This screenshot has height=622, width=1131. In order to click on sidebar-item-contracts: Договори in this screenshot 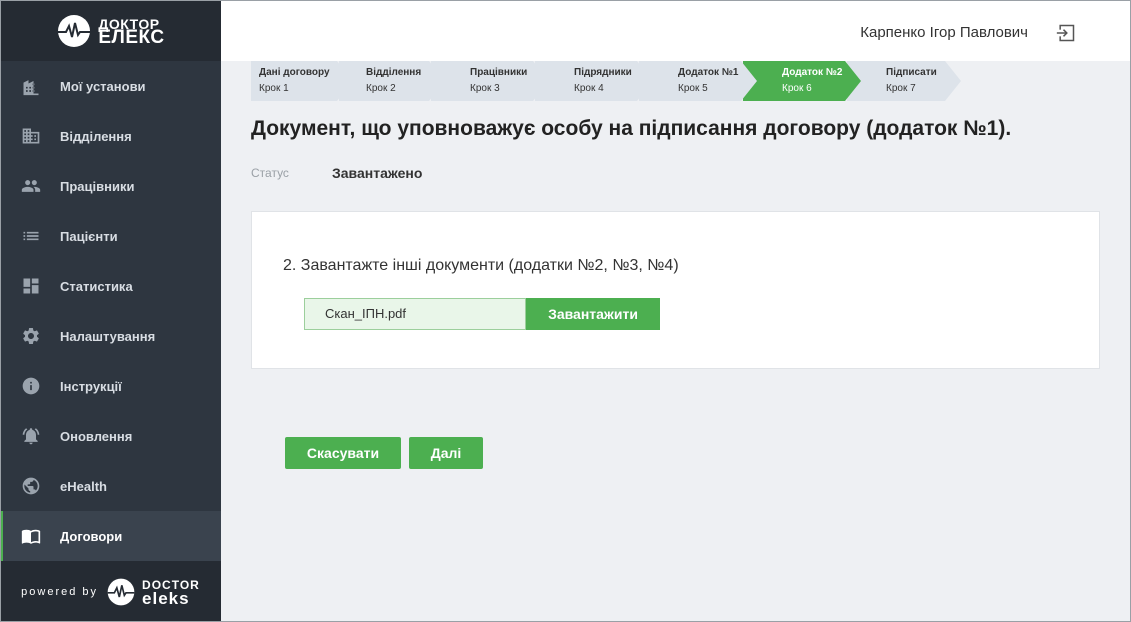, I will do `click(110, 536)`.